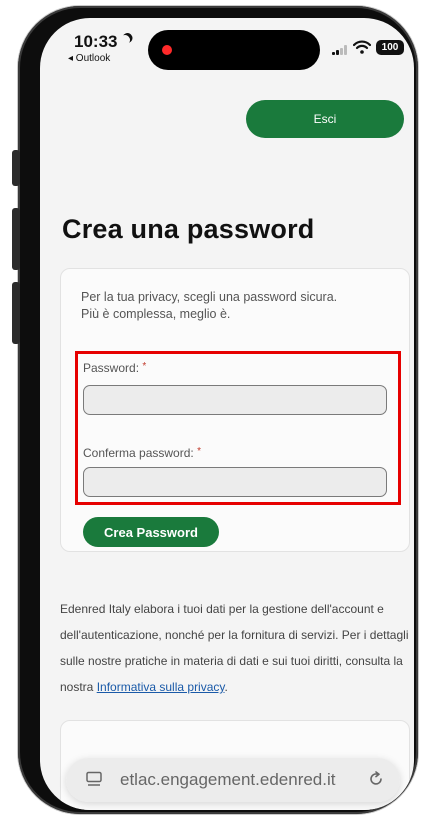  I want to click on disclaimer-end: ., so click(226, 687).